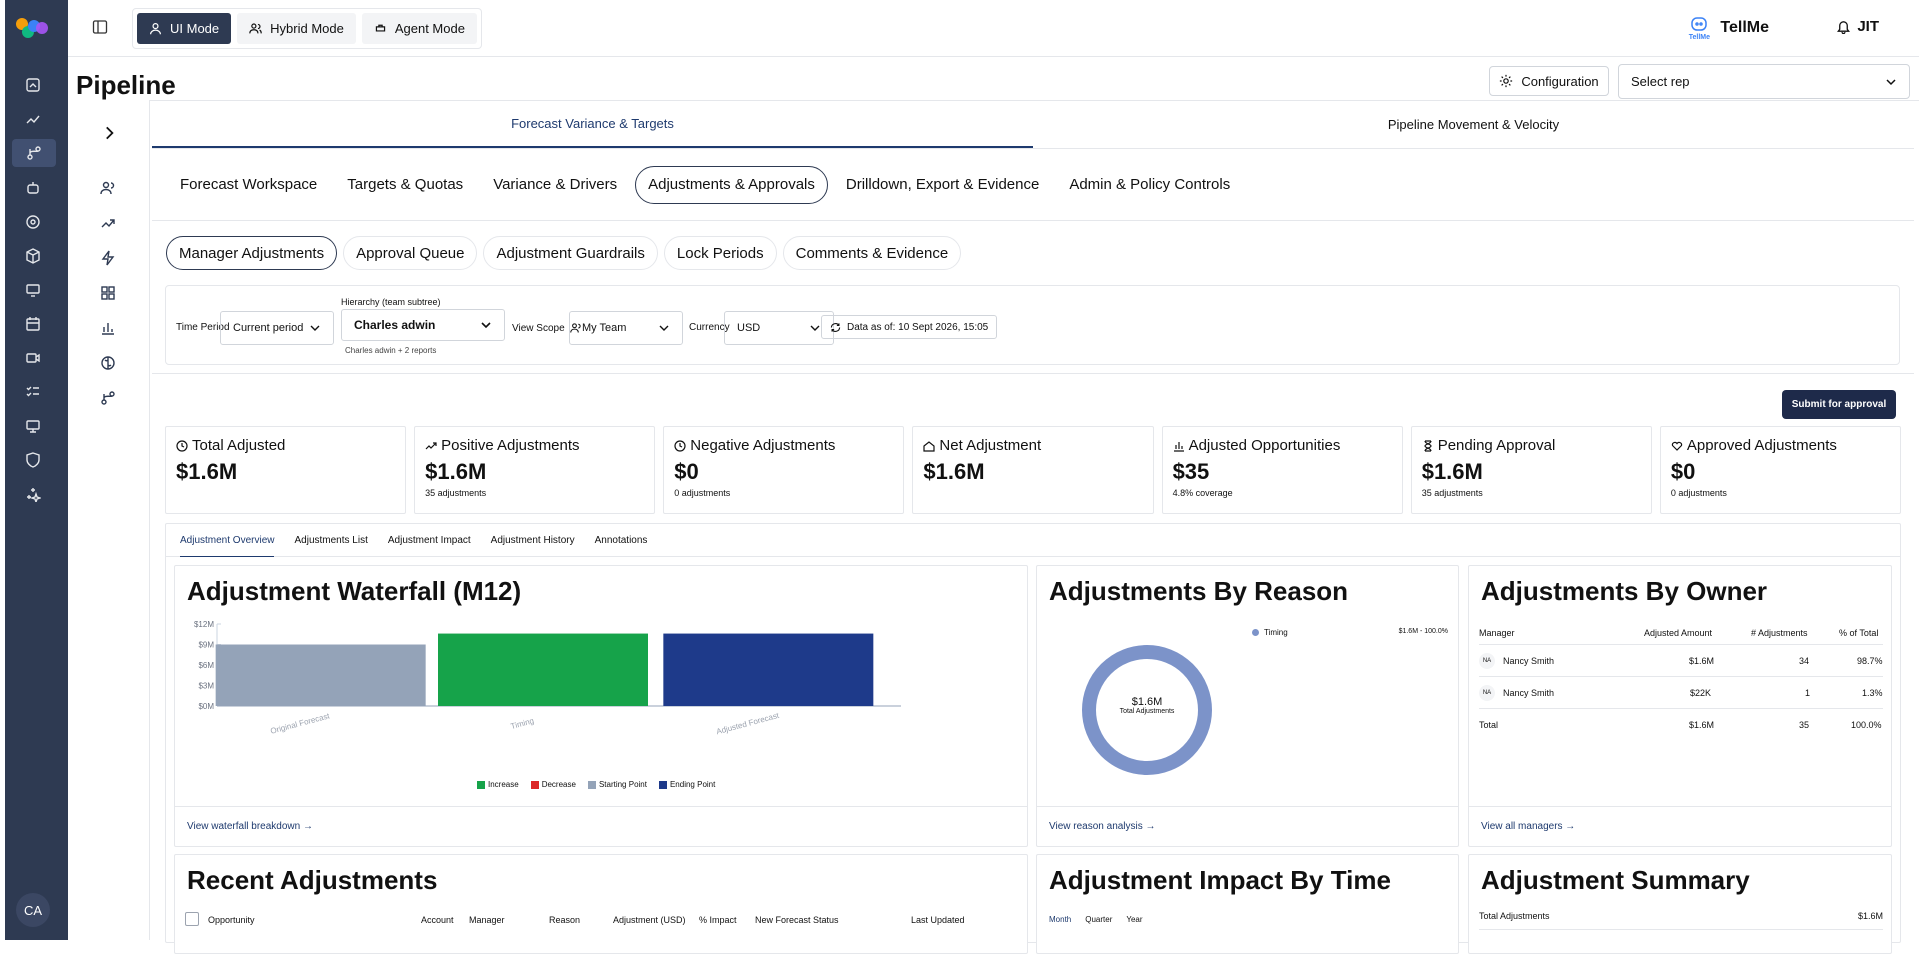  I want to click on cube-icon, so click(33, 256).